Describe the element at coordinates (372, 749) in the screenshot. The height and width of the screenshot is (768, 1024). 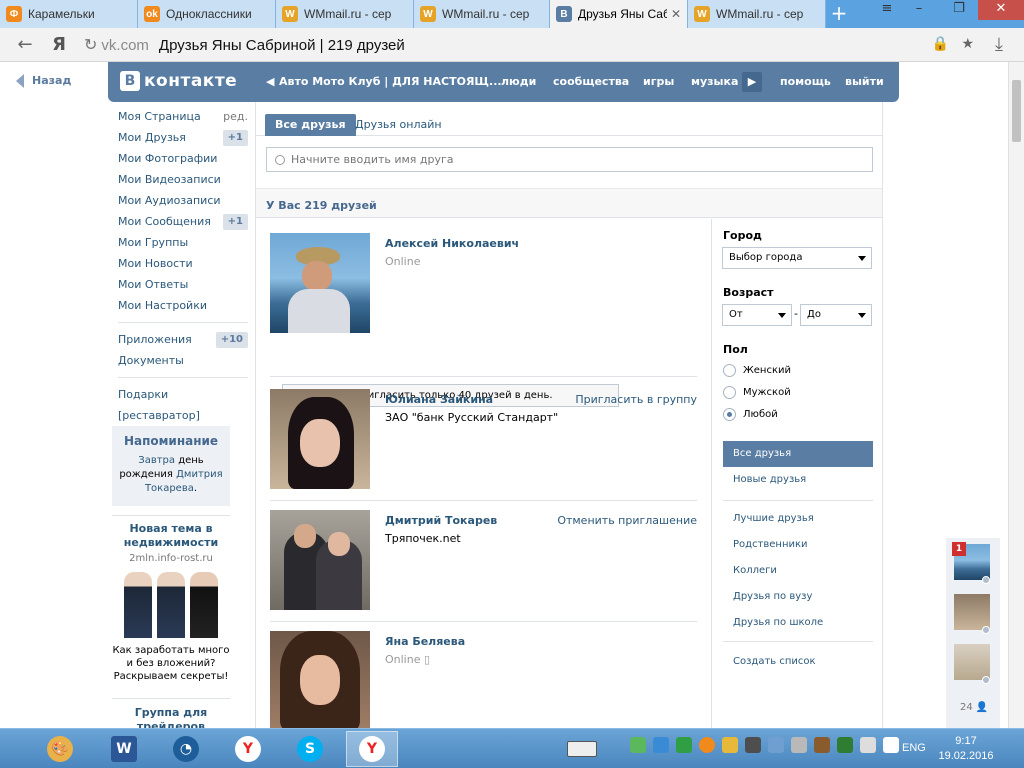
I see `yandex-browser-active-button: Y` at that location.